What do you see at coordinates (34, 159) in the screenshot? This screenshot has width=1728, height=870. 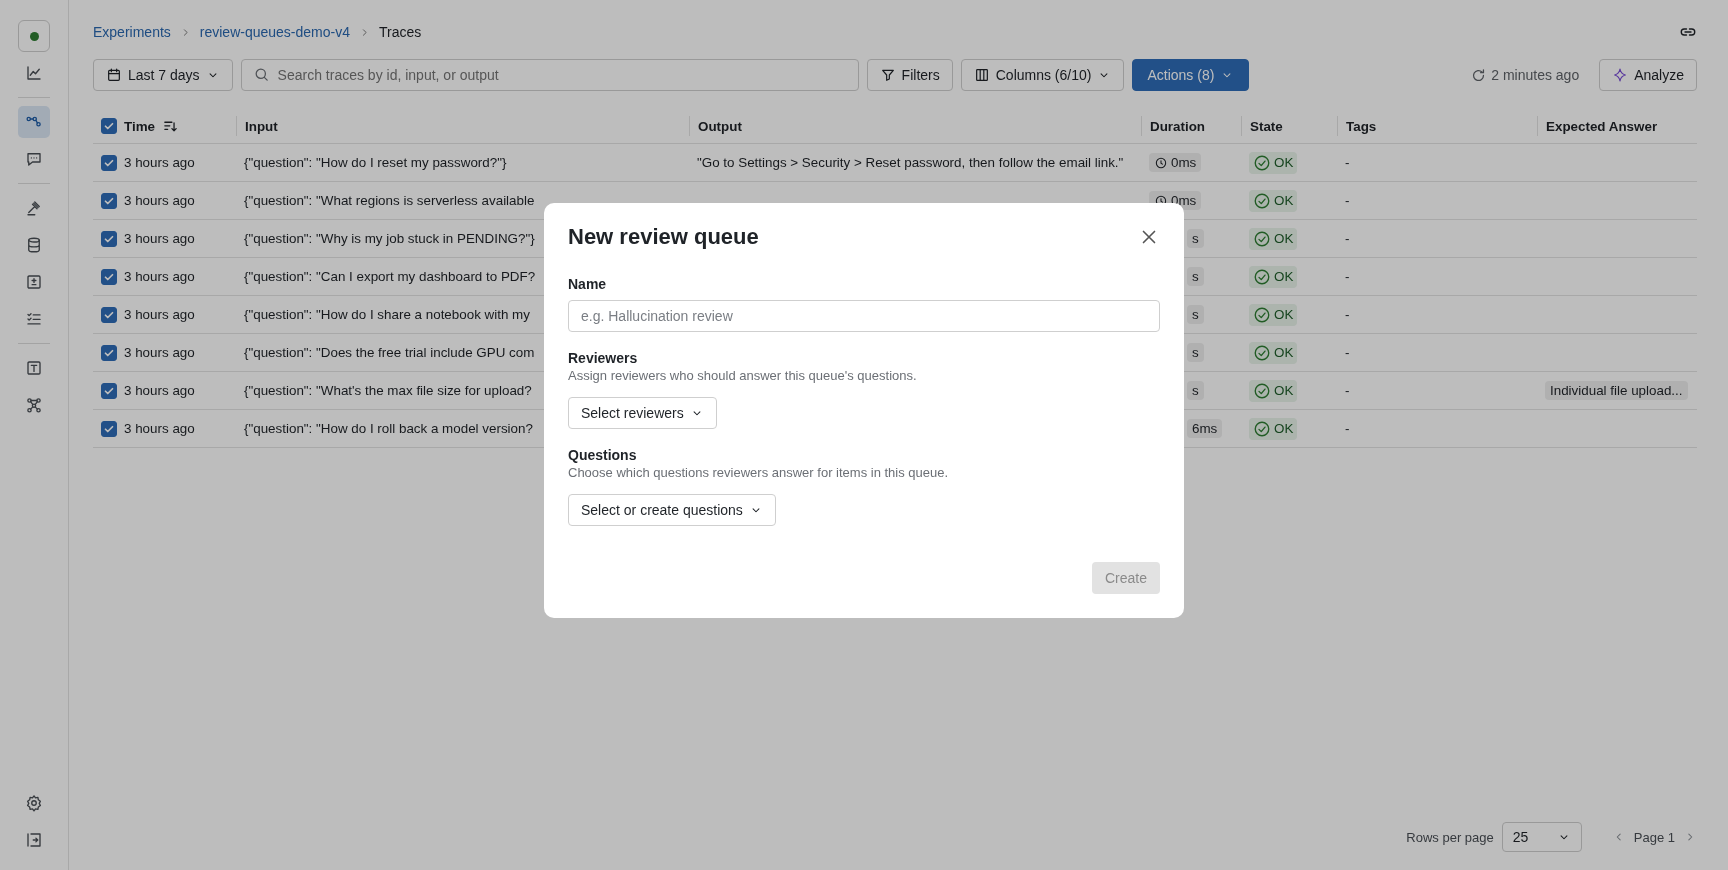 I see `speech-bubble-icon` at bounding box center [34, 159].